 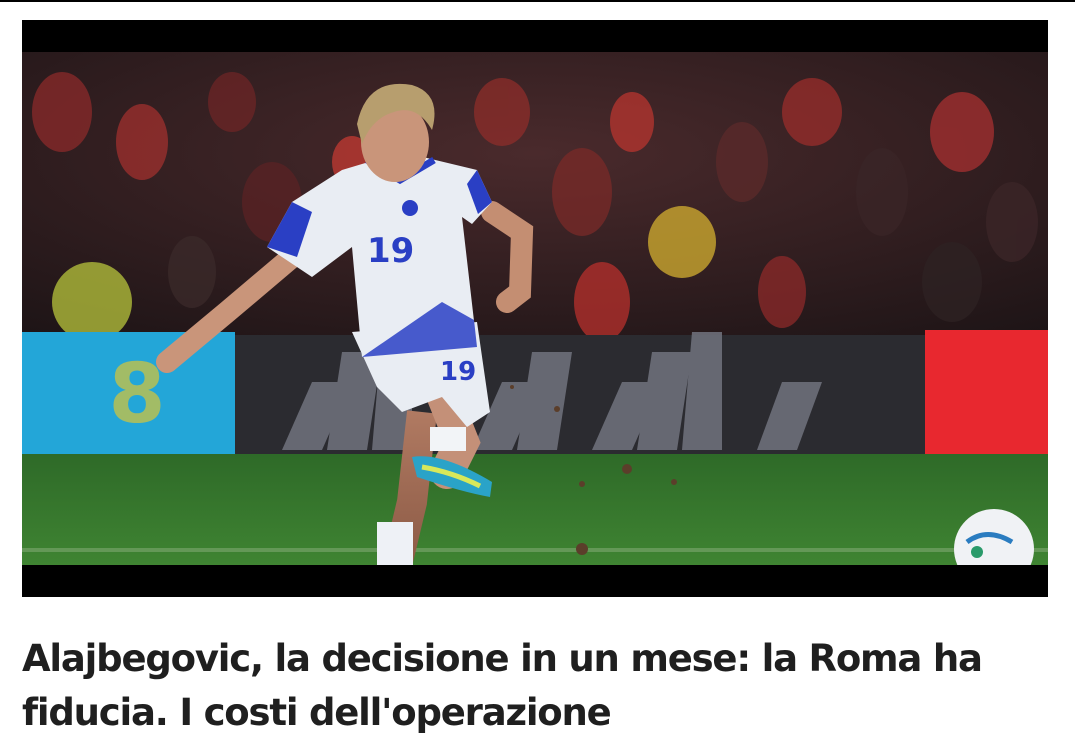 I want to click on board-right, so click(x=986, y=395).